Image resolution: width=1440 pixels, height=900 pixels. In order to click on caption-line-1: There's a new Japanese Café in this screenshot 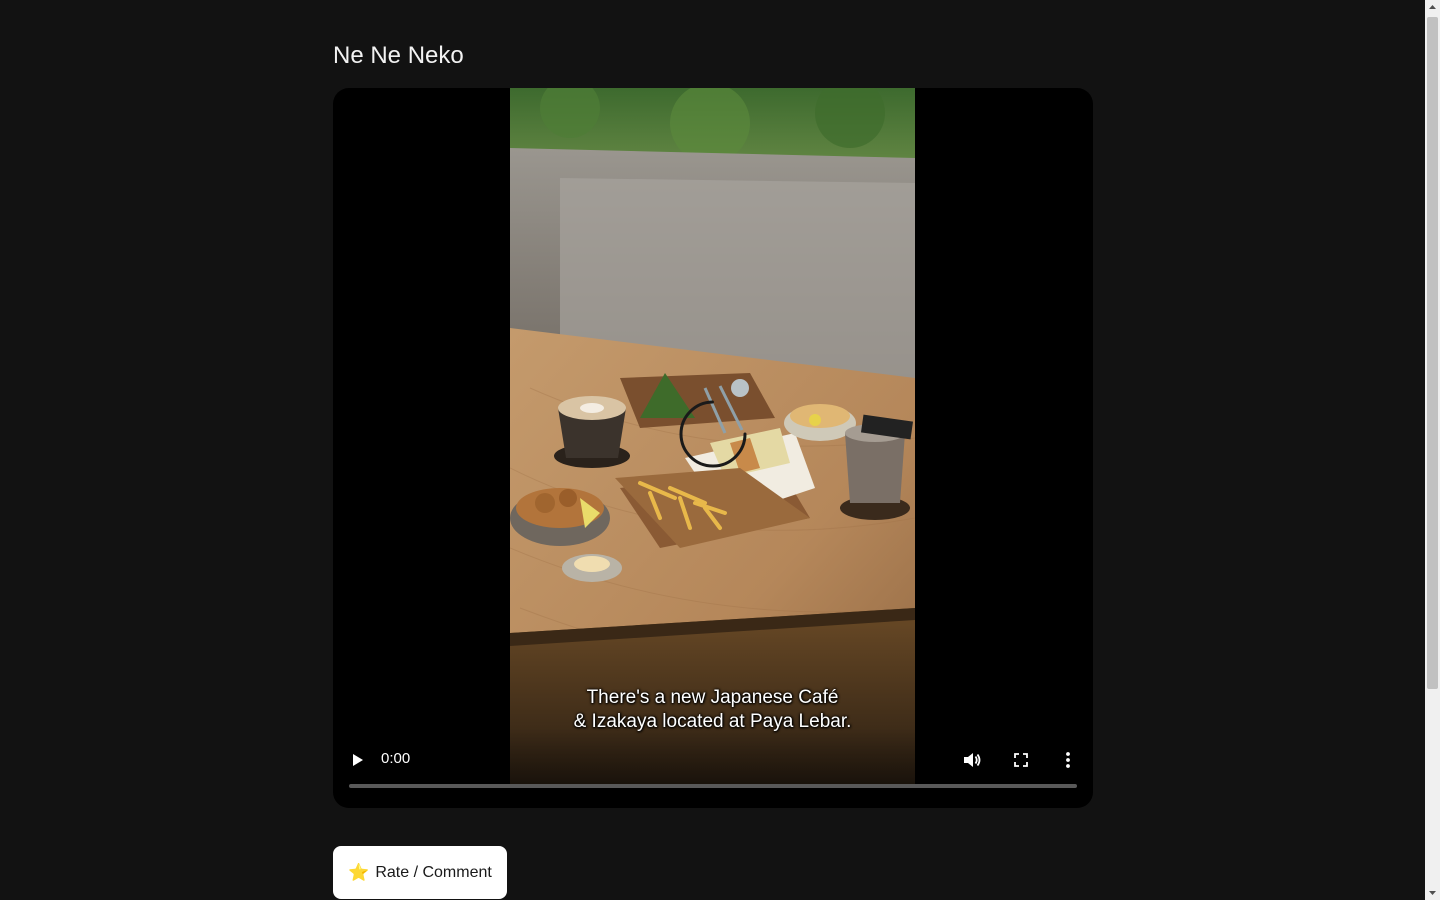, I will do `click(712, 697)`.